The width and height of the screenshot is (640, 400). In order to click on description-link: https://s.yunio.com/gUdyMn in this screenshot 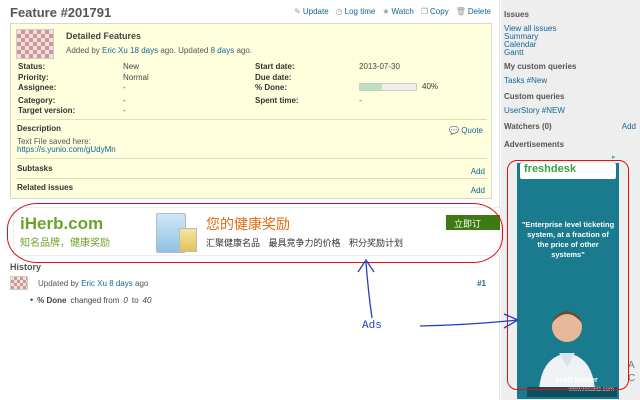, I will do `click(66, 149)`.